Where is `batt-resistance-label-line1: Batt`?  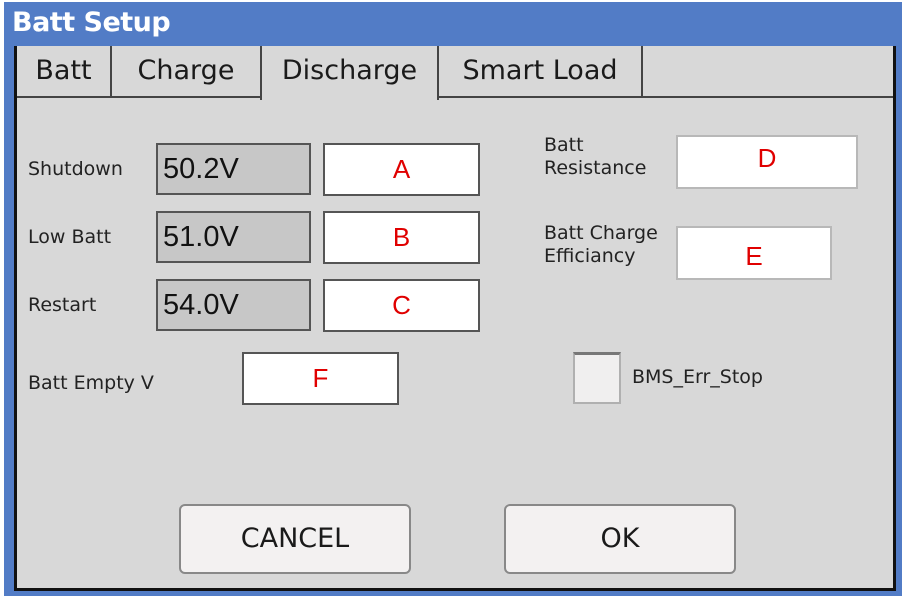
batt-resistance-label-line1: Batt is located at coordinates (564, 145).